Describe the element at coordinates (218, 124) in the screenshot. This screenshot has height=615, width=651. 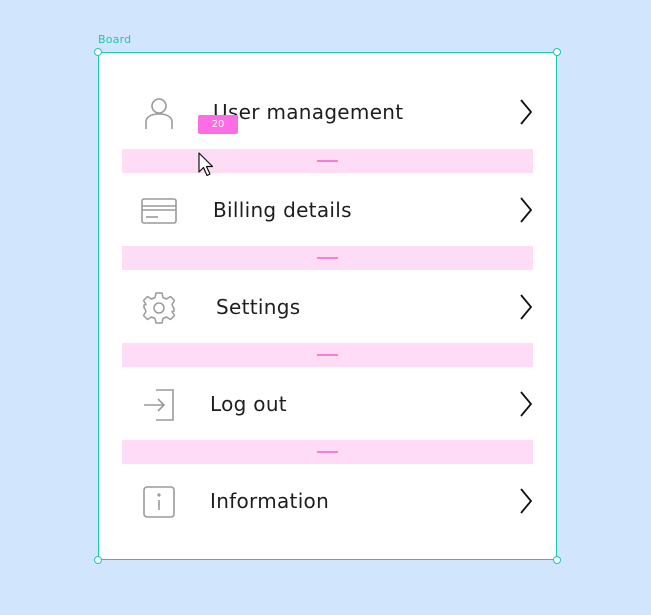
I see `spacing-measure-badge: 20` at that location.